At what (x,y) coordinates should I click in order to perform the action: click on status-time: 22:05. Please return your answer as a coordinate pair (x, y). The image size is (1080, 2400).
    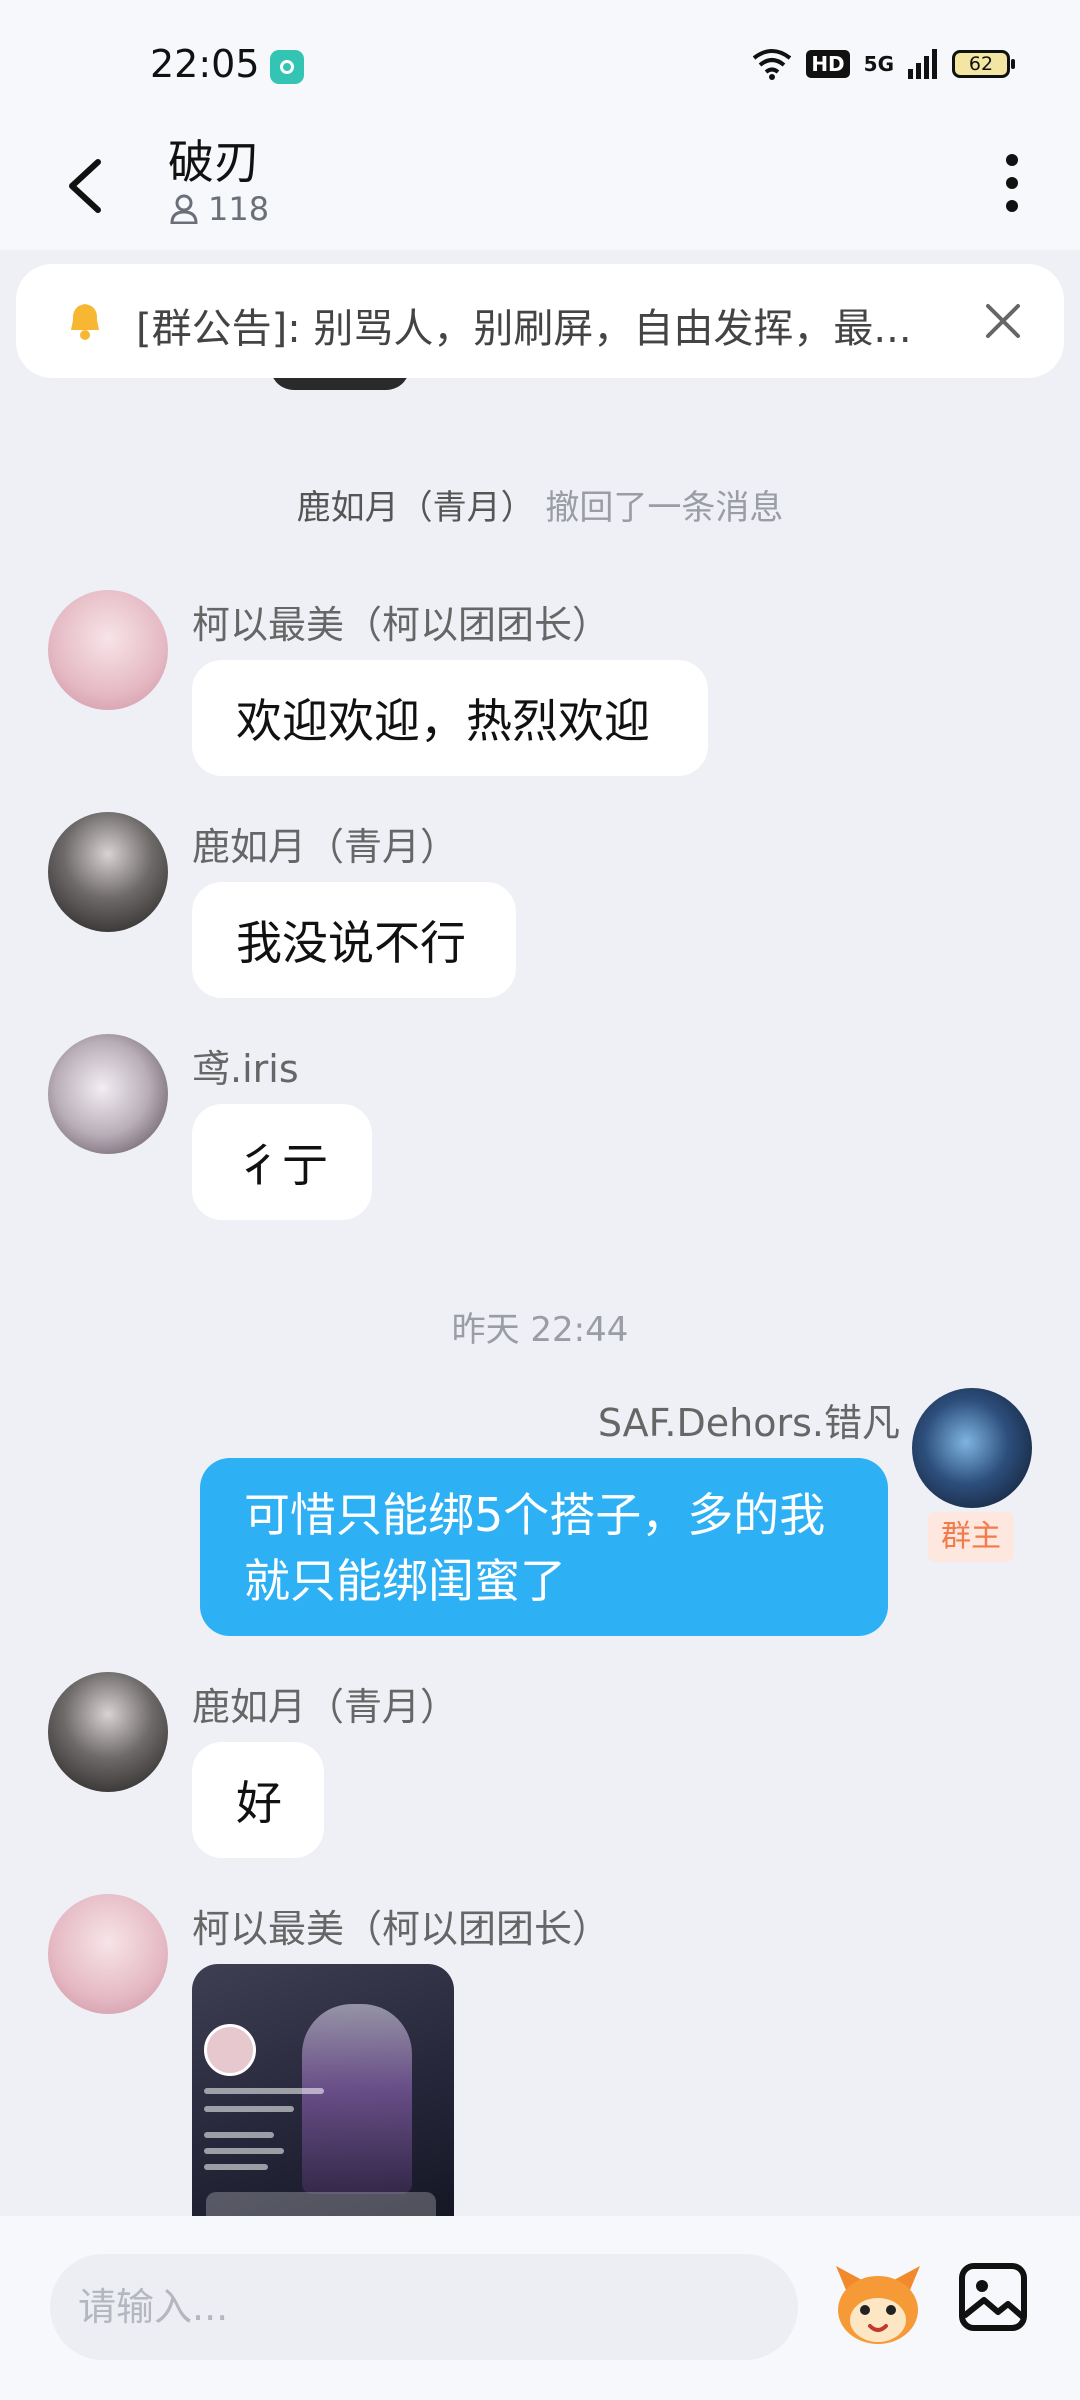
    Looking at the image, I should click on (205, 64).